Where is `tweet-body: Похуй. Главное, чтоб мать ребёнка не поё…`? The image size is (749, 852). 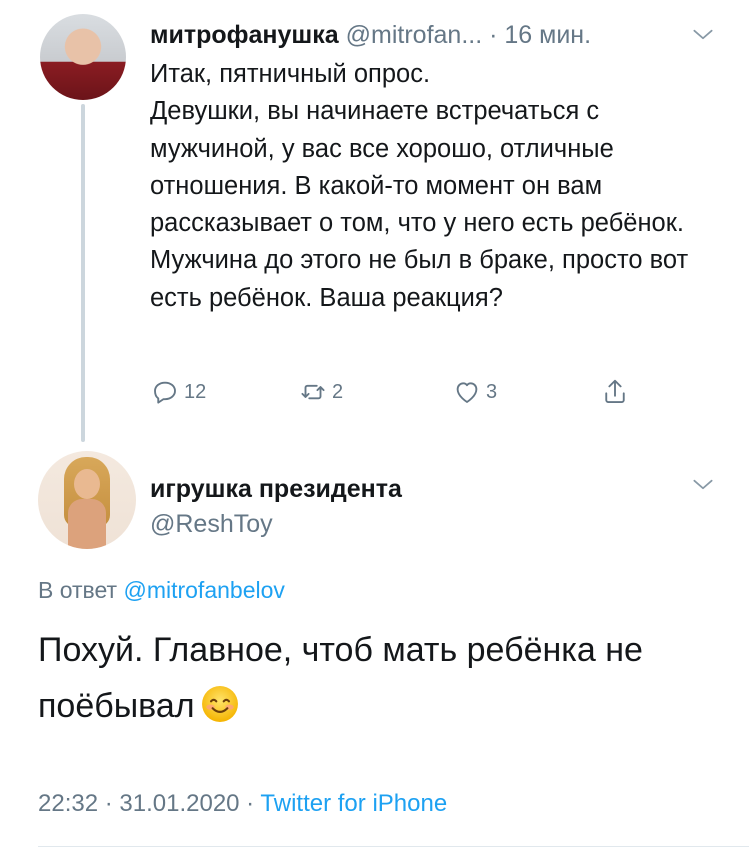
tweet-body: Похуй. Главное, чтоб мать ребёнка не поё… is located at coordinates (340, 678).